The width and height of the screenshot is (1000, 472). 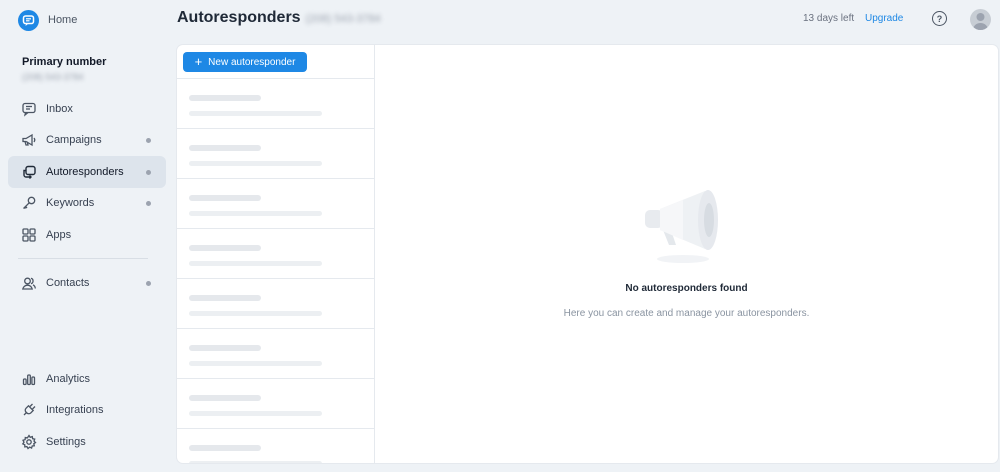 What do you see at coordinates (68, 283) in the screenshot?
I see `sidebar-item-label: Contacts` at bounding box center [68, 283].